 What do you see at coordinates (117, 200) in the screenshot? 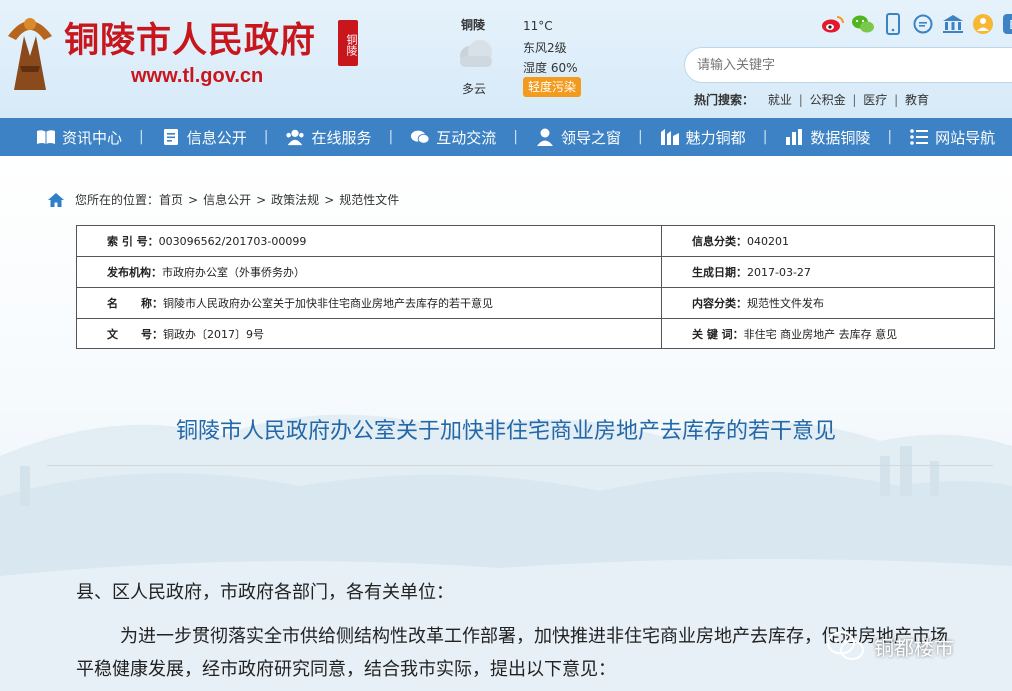
I see `breadcrumb-prefix: 您所在的位置：` at bounding box center [117, 200].